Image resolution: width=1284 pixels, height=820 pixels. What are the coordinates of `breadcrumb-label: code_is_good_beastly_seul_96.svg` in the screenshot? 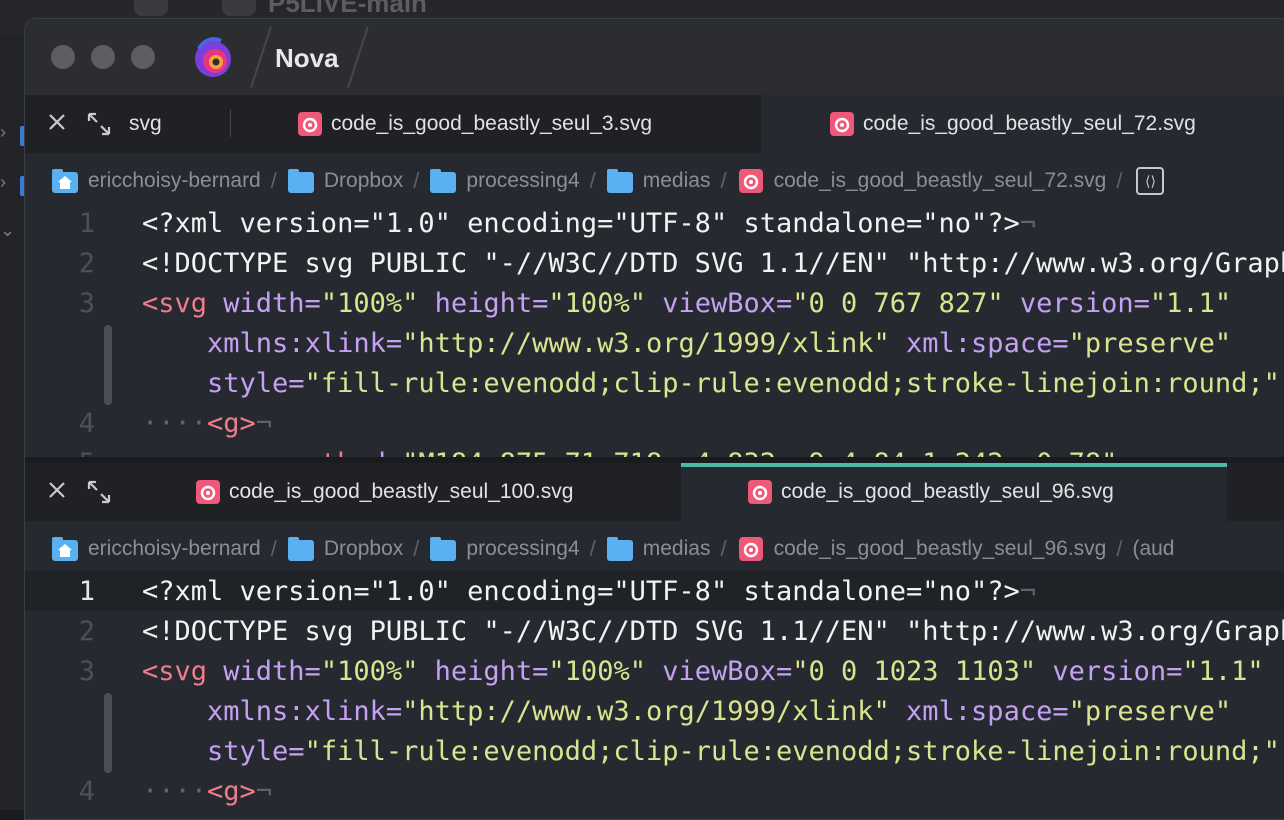 It's located at (940, 548).